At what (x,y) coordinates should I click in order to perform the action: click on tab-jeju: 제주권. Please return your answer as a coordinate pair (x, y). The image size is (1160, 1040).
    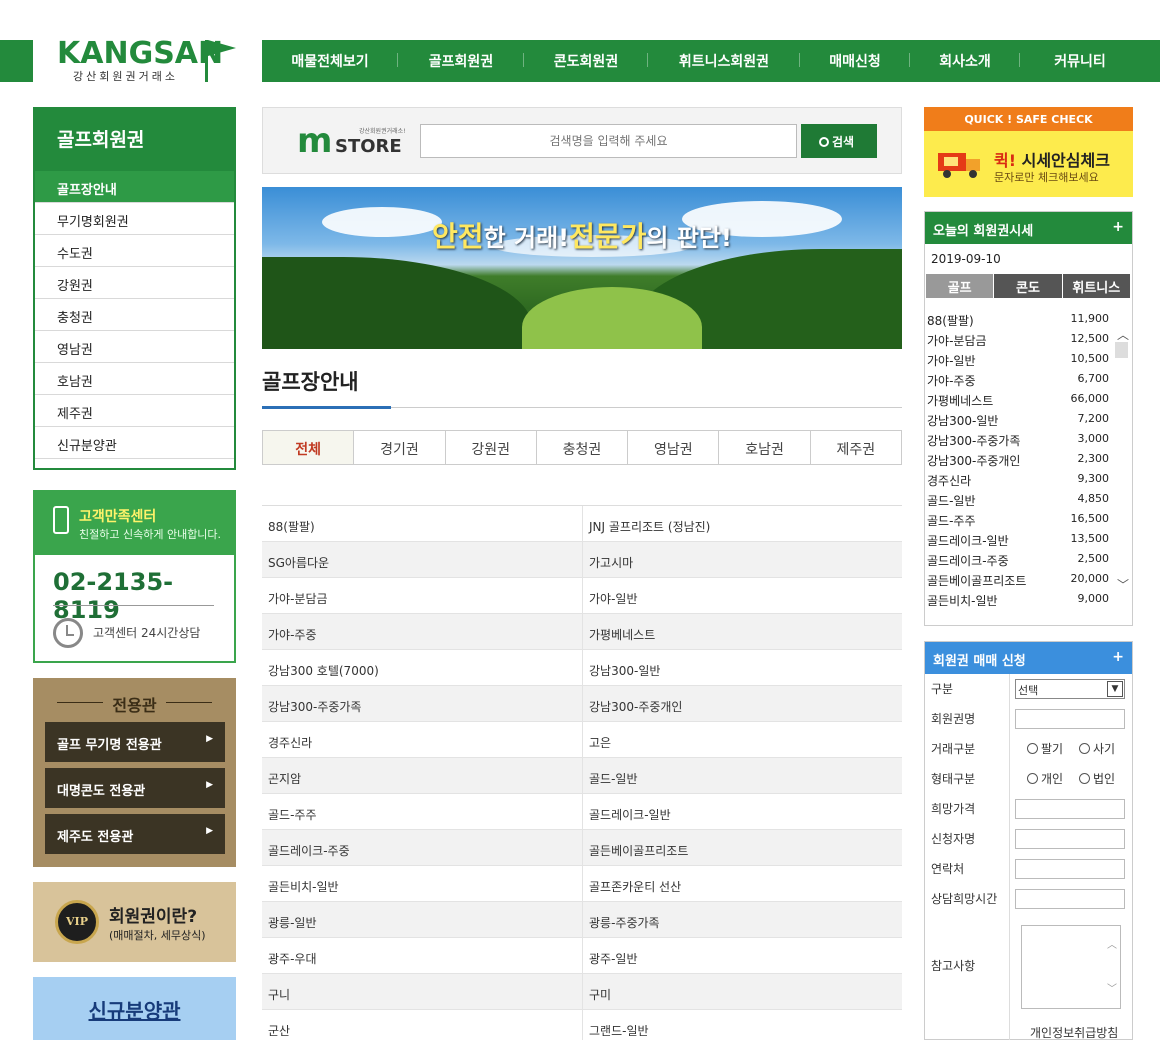
    Looking at the image, I should click on (856, 447).